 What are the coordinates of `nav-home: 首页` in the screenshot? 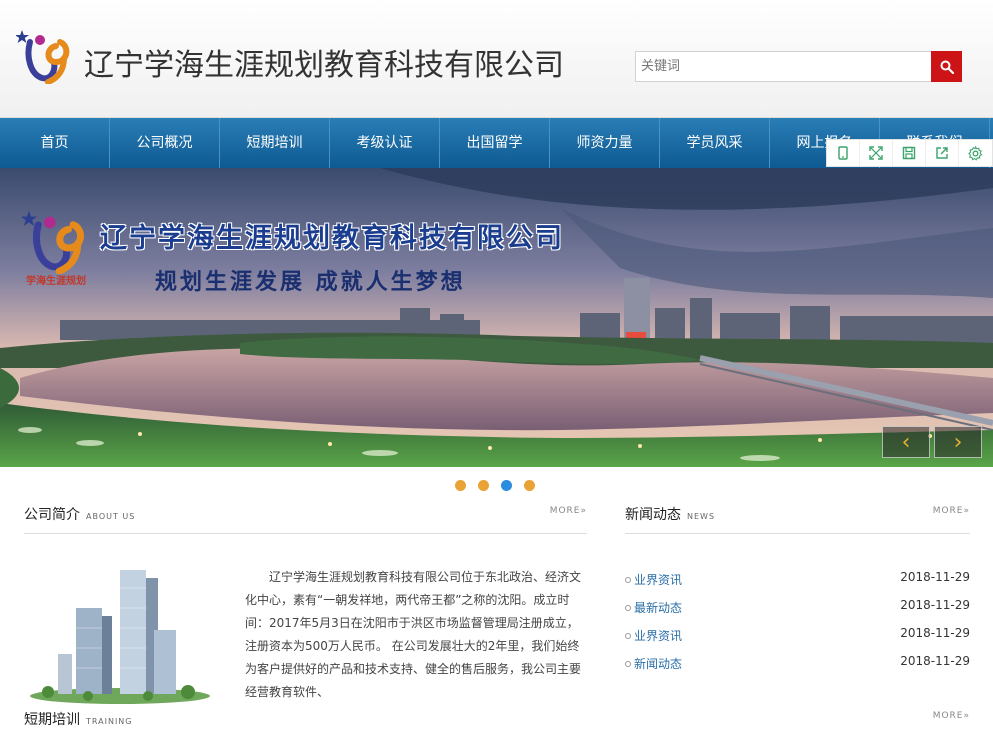 It's located at (55, 143).